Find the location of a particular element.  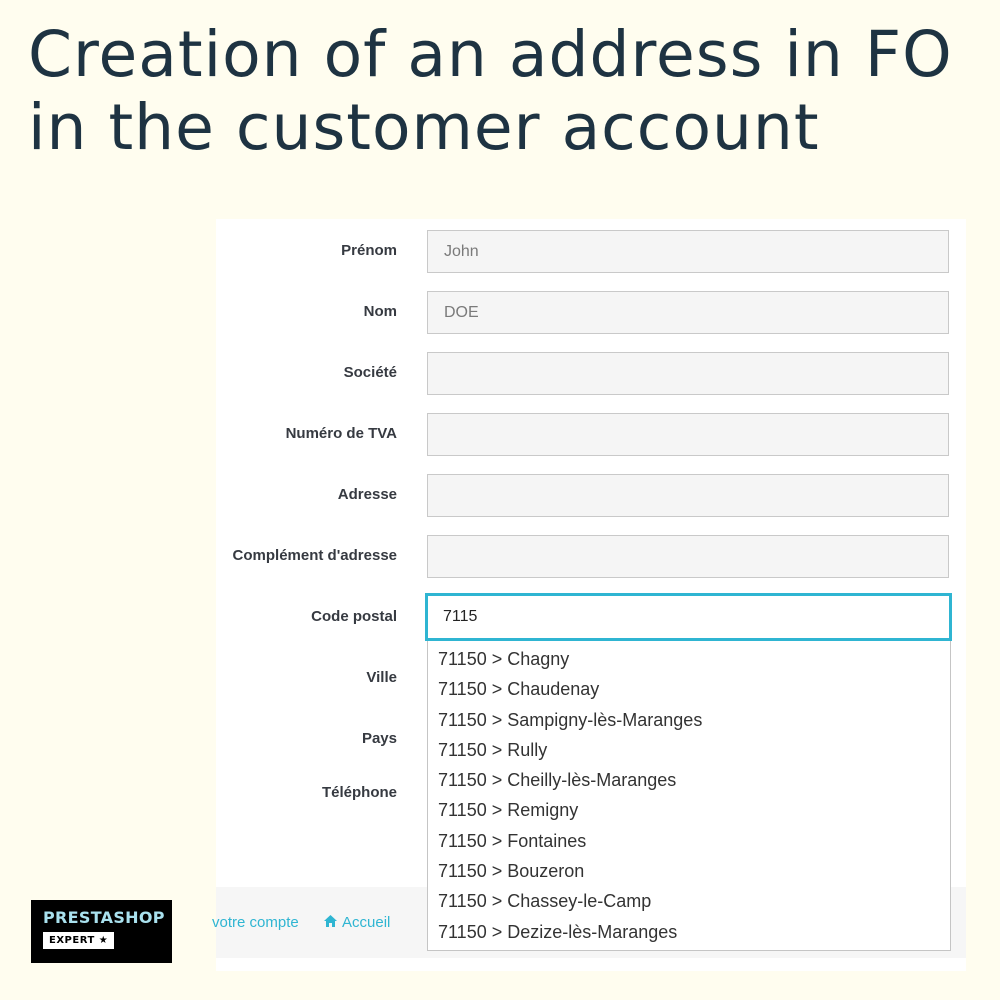

prenom-field is located at coordinates (688, 251).